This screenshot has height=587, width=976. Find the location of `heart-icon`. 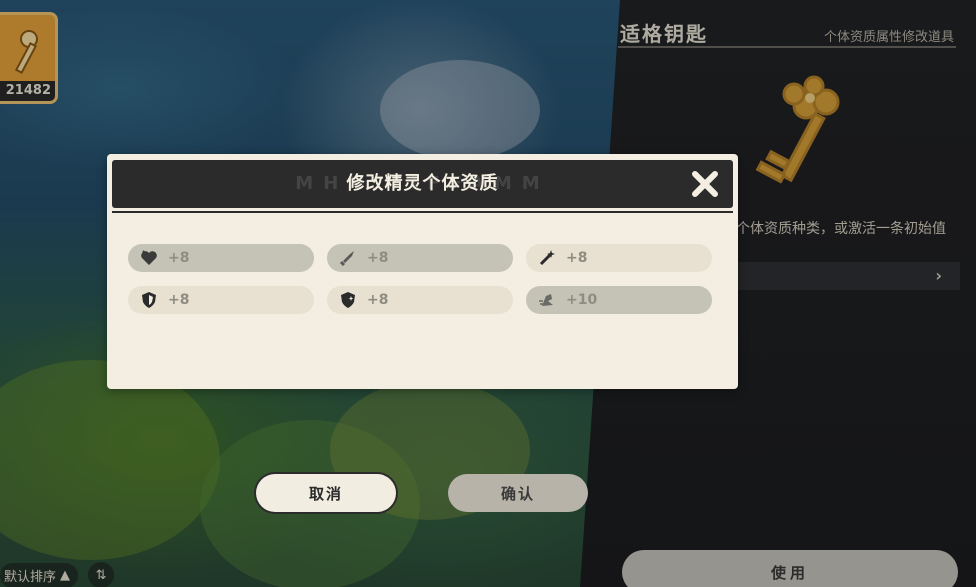

heart-icon is located at coordinates (149, 258).